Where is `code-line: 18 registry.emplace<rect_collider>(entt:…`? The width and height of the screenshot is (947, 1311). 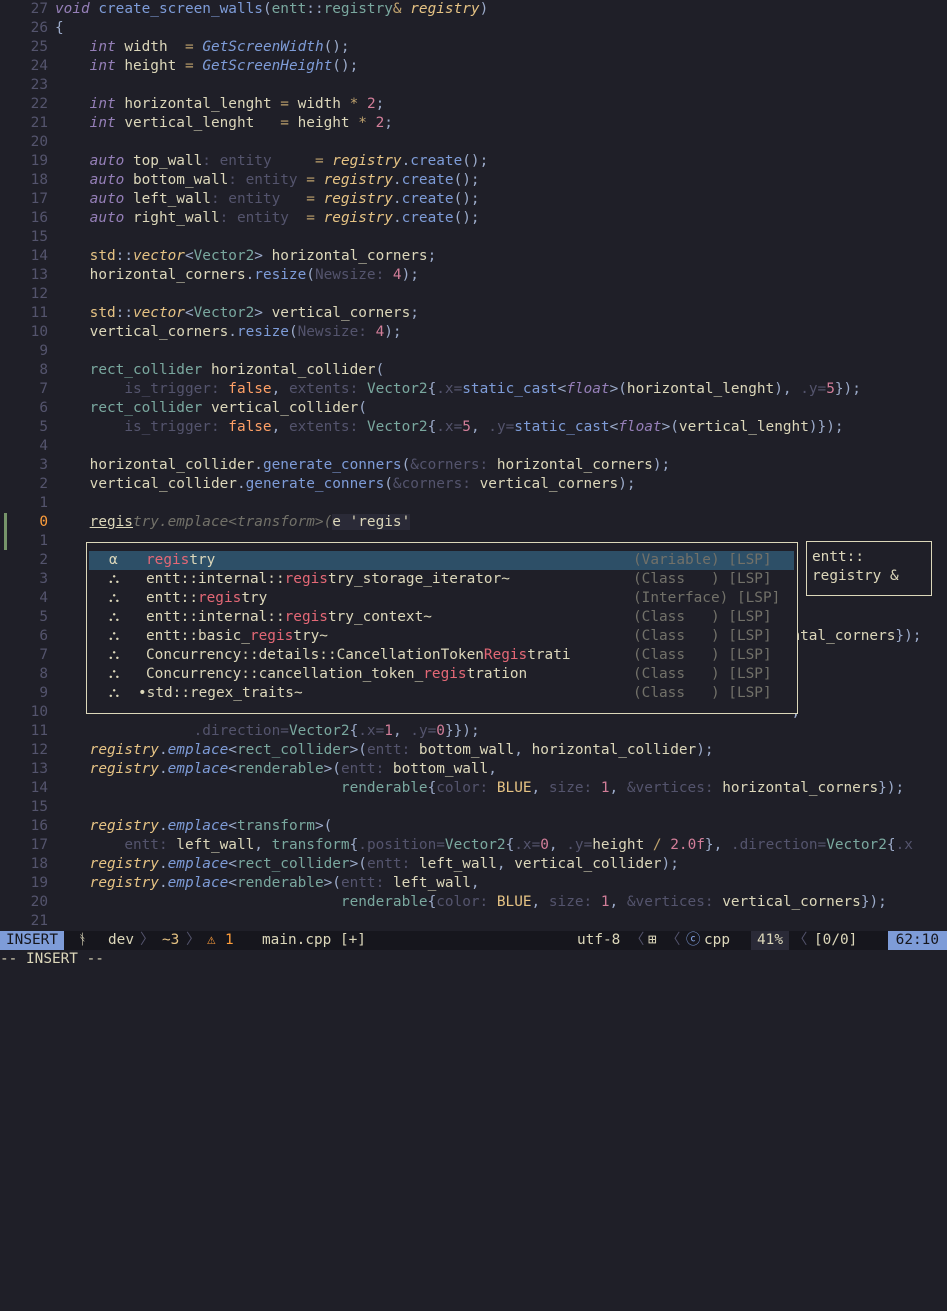
code-line: 18 registry.emplace<rect_collider>(entt:… is located at coordinates (473, 864).